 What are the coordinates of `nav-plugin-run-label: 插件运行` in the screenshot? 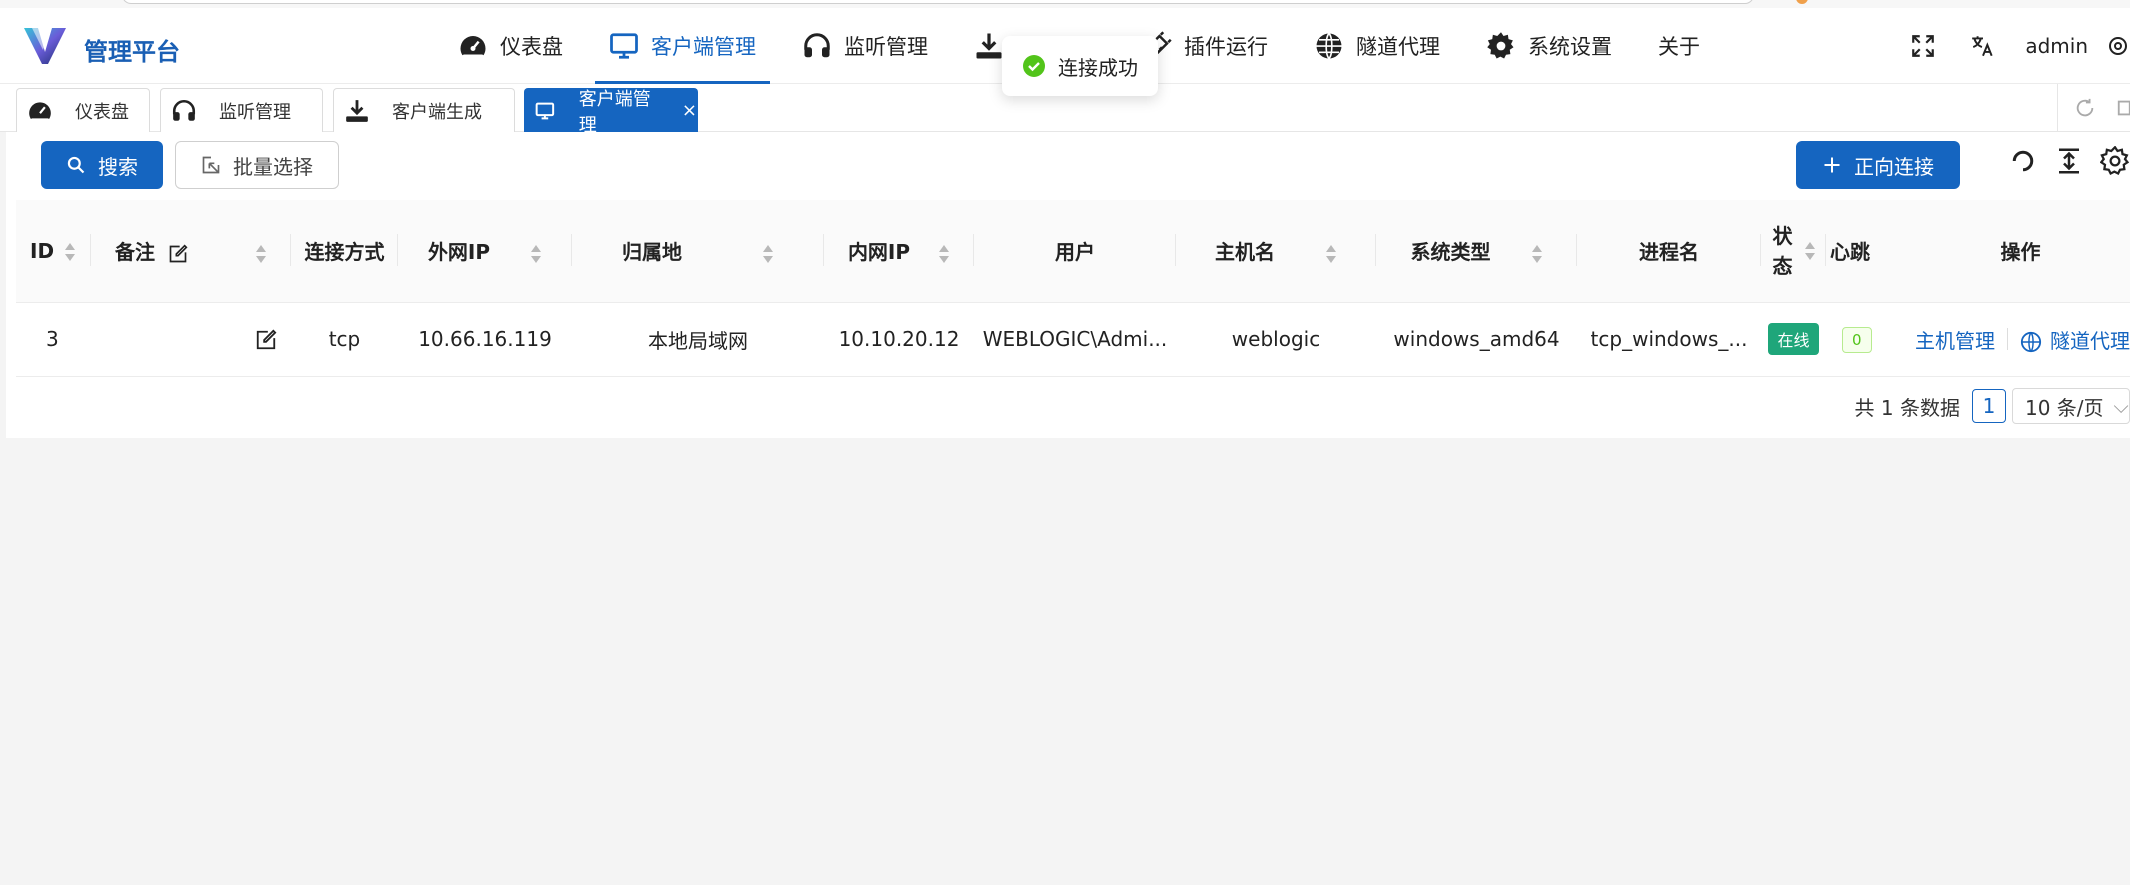 It's located at (1226, 47).